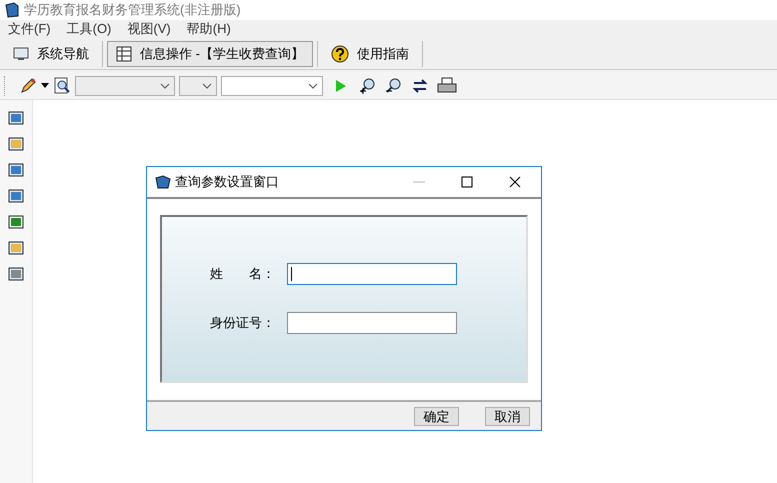  Describe the element at coordinates (227, 182) in the screenshot. I see `dialog-title: 查询参数设置窗口` at that location.